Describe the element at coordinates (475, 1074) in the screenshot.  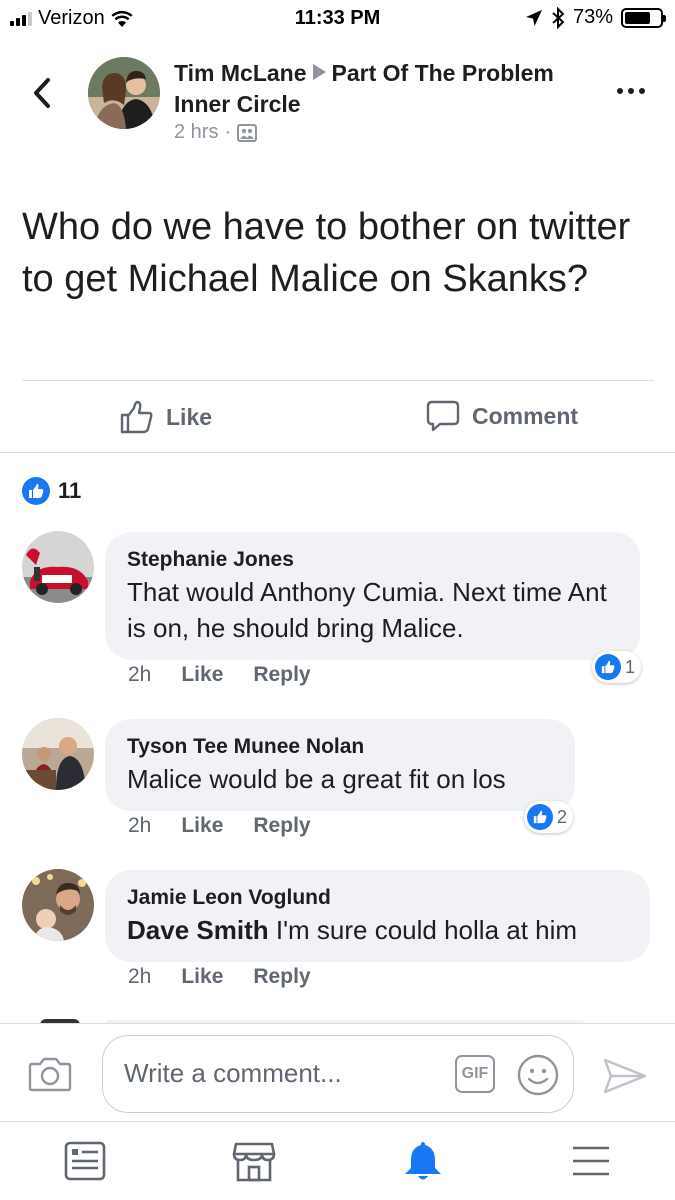
I see `gif-button: GIF` at that location.